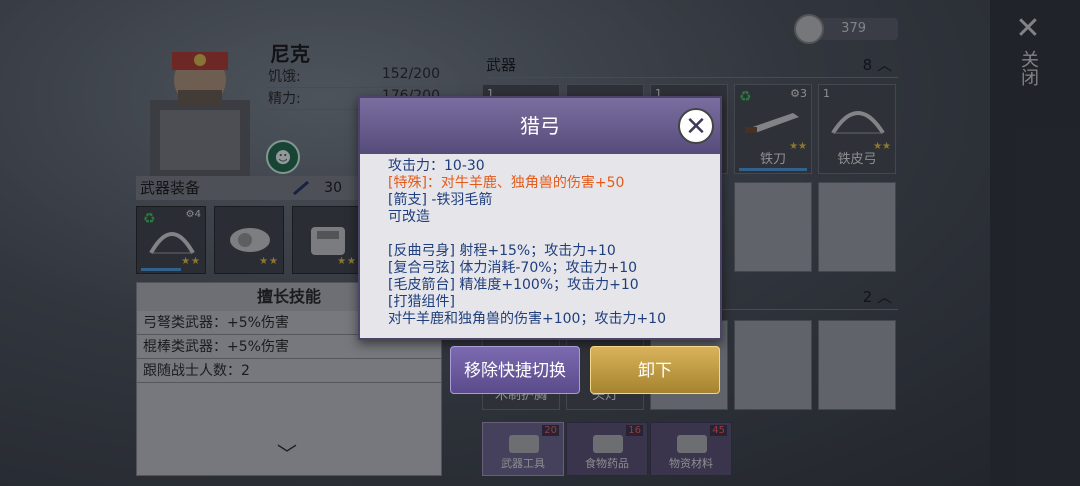 Image resolution: width=1080 pixels, height=486 pixels. What do you see at coordinates (502, 251) in the screenshot?
I see `mod-line: [反曲弓身] 射程+15%；攻击力+10` at bounding box center [502, 251].